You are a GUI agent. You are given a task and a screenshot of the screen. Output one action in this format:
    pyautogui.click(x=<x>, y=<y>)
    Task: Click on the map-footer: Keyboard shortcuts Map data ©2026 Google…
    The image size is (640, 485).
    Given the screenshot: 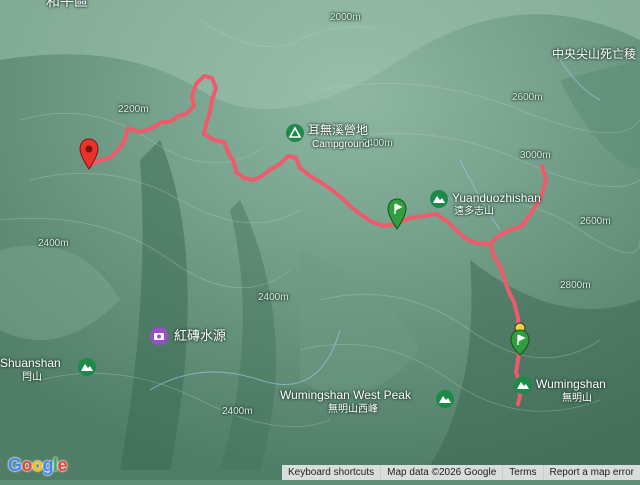 What is the action you would take?
    pyautogui.click(x=460, y=472)
    